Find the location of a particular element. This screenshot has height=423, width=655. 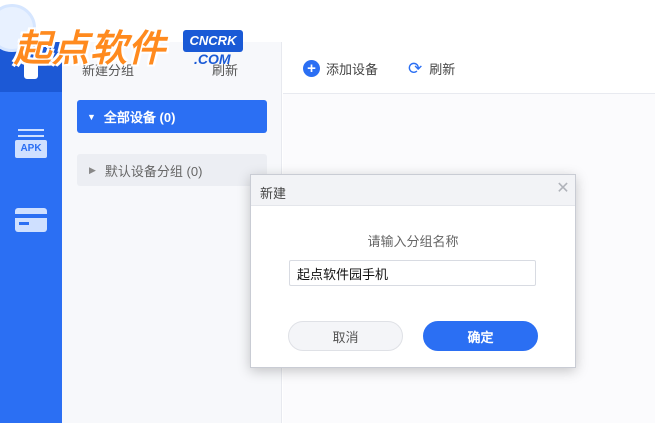

apk-icon: APK is located at coordinates (31, 143).